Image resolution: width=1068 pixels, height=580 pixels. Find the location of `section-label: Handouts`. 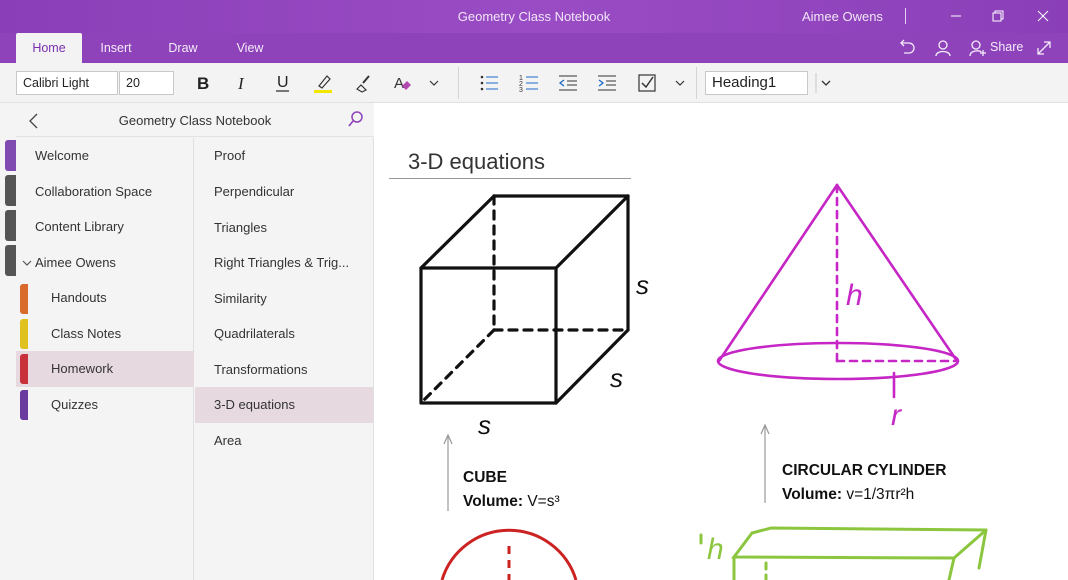

section-label: Handouts is located at coordinates (79, 297).